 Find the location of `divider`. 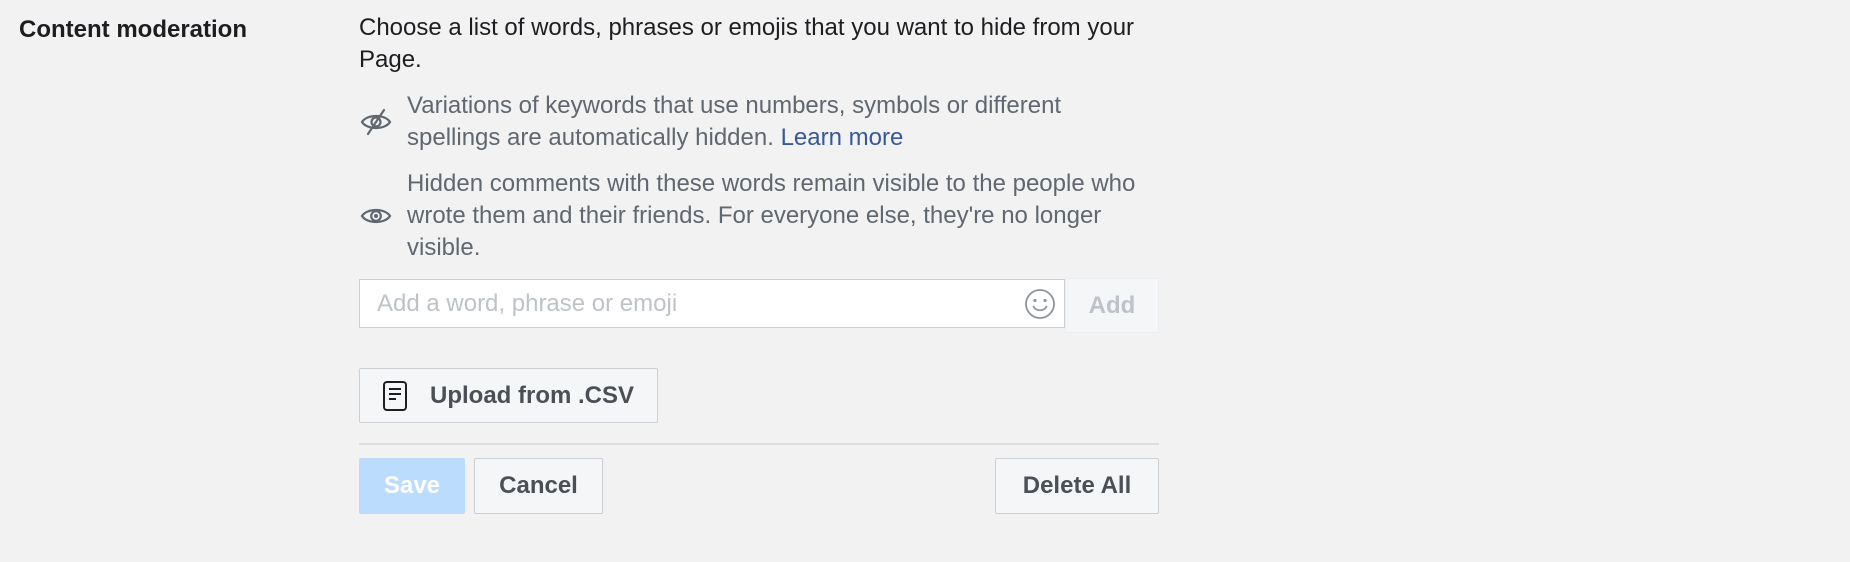

divider is located at coordinates (759, 444).